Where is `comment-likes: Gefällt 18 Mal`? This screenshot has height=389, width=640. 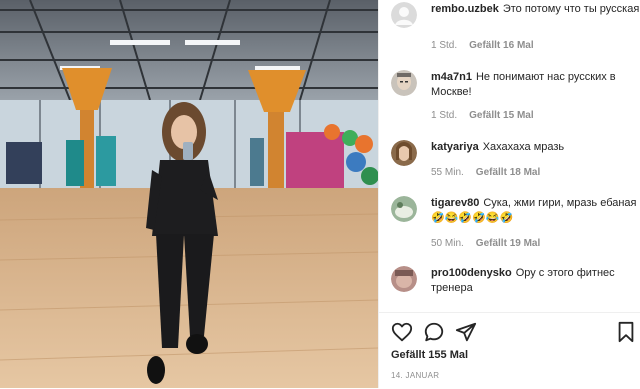 comment-likes: Gefällt 18 Mal is located at coordinates (508, 172).